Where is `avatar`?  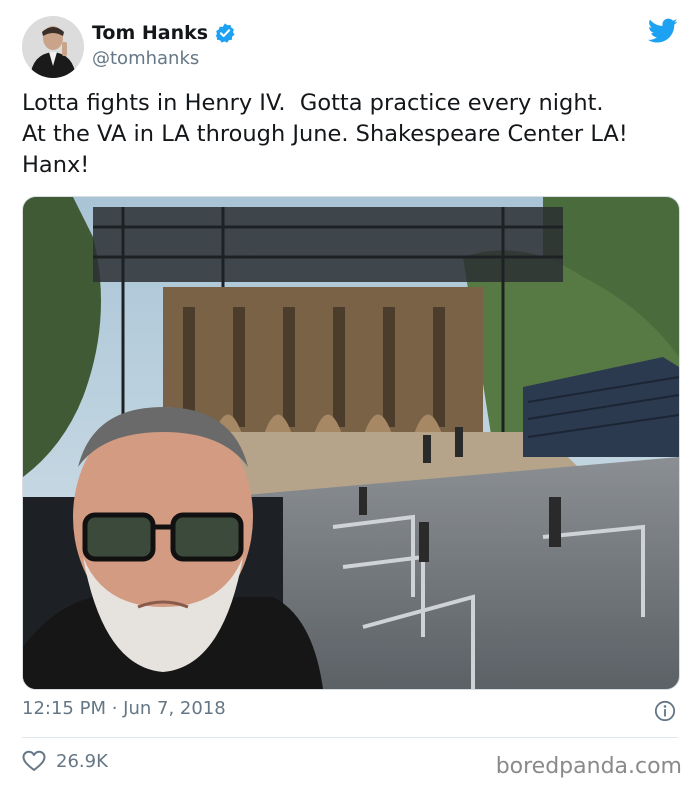
avatar is located at coordinates (53, 47).